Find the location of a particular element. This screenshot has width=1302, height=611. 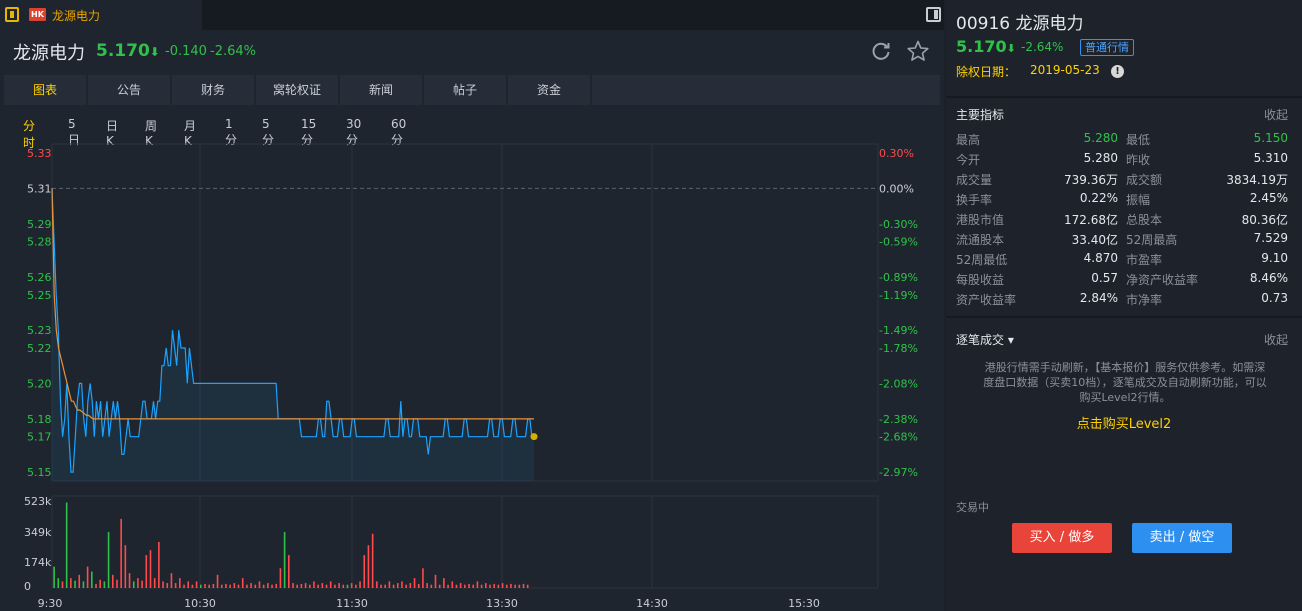

percent-tick-label: 0.00% is located at coordinates (896, 188).